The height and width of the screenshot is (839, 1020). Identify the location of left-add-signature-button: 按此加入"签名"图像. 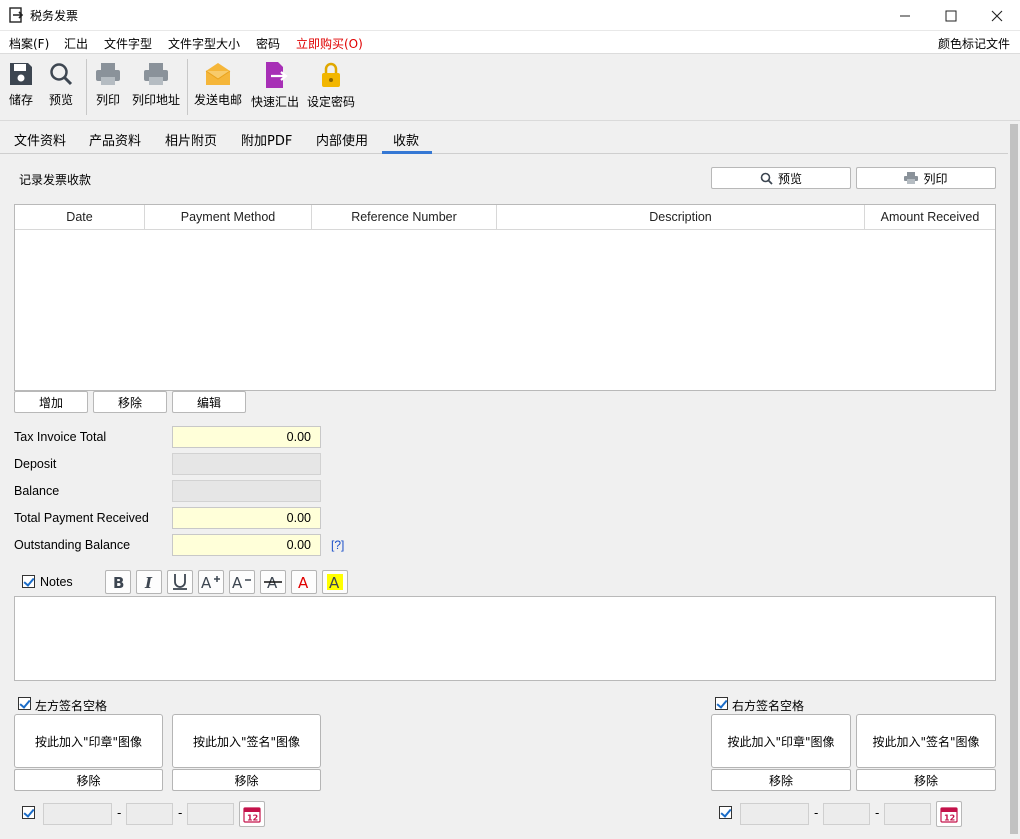
(246, 741).